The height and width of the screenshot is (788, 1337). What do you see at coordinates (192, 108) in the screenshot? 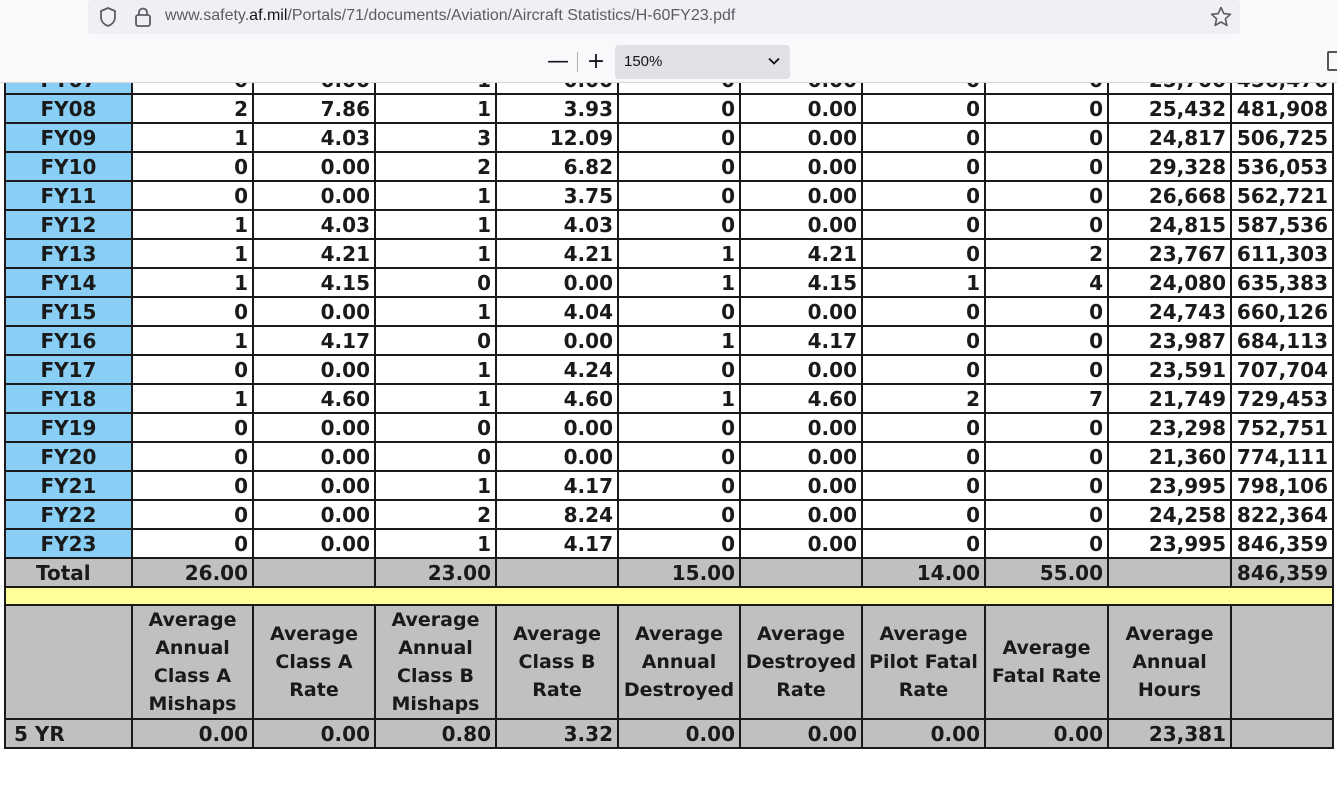
I see `table-cell: 2` at bounding box center [192, 108].